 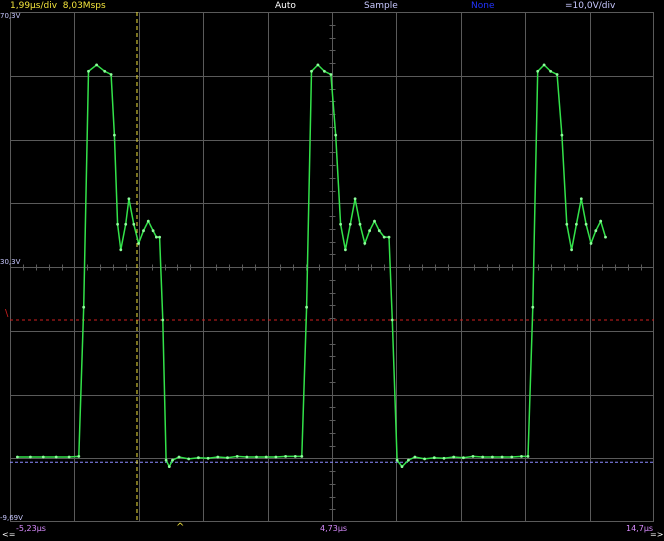 I want to click on scroll-left-icon: <=, so click(x=8, y=534).